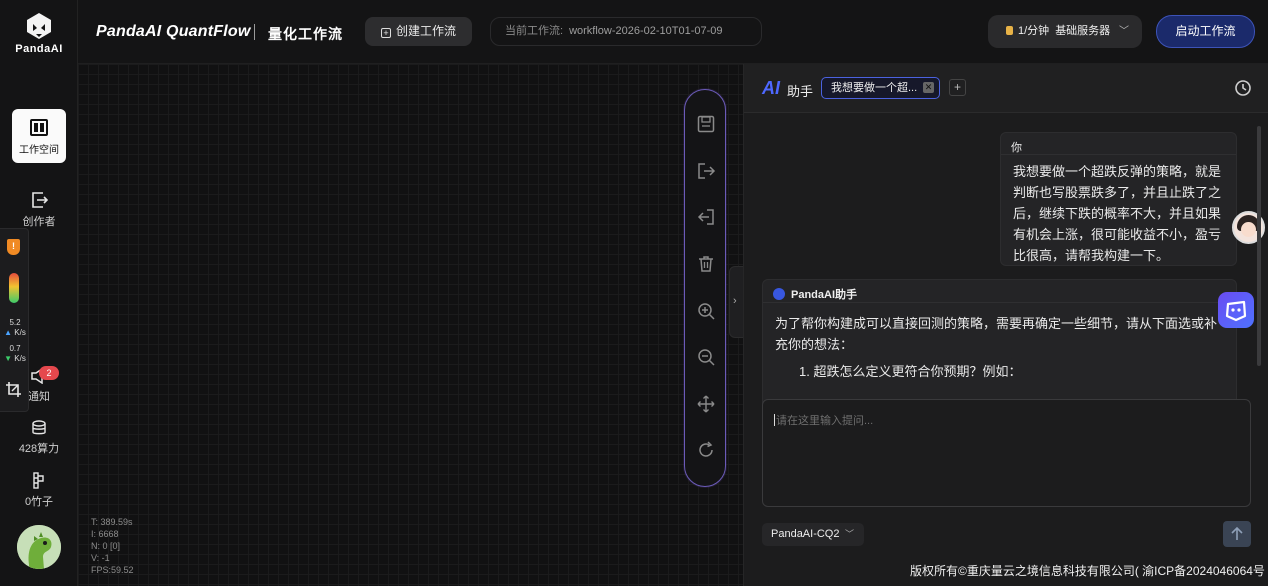 The image size is (1268, 586). What do you see at coordinates (39, 150) in the screenshot?
I see `sidebar-item-label: 工作空间` at bounding box center [39, 150].